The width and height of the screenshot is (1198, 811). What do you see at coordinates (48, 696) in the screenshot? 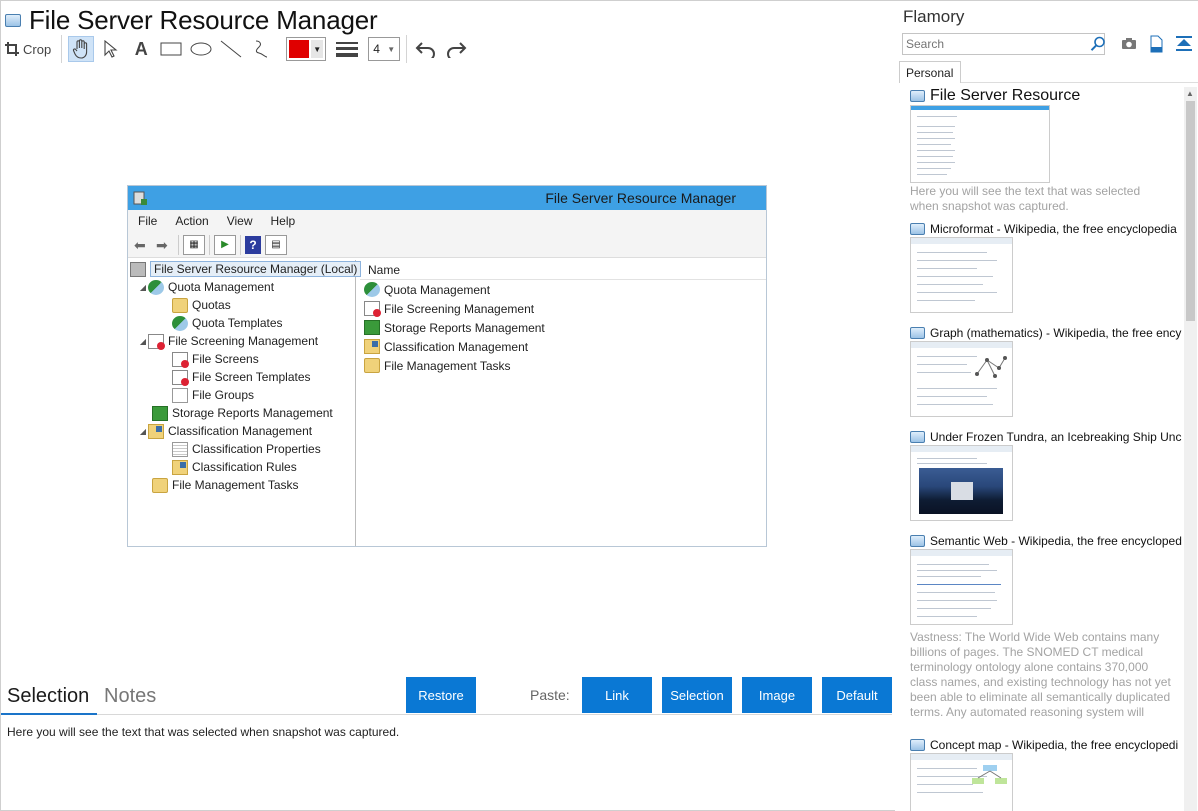
I see `tab-selection: Selection` at bounding box center [48, 696].